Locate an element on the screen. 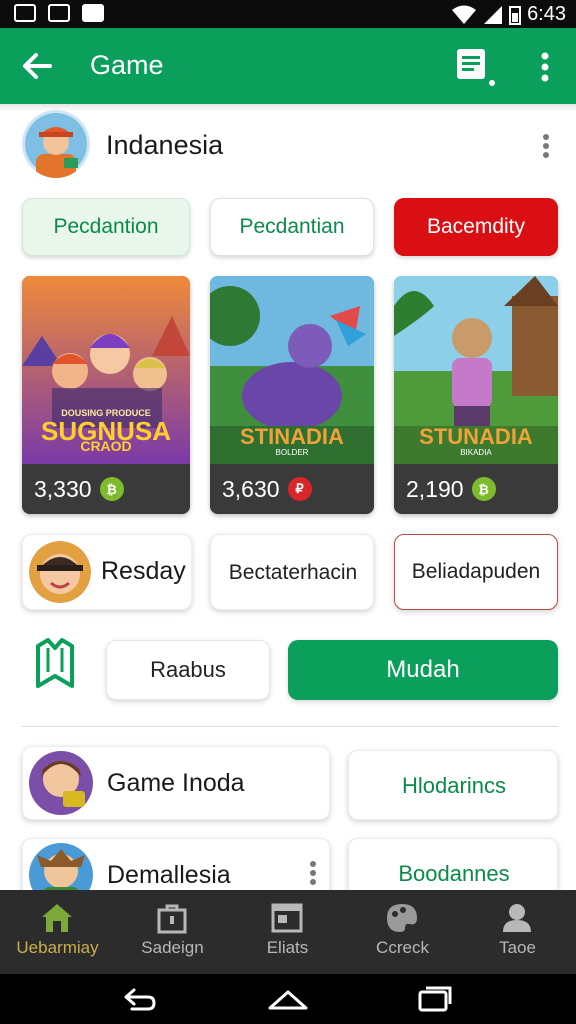  game-card-footer: 2,190 ₿ is located at coordinates (476, 489).